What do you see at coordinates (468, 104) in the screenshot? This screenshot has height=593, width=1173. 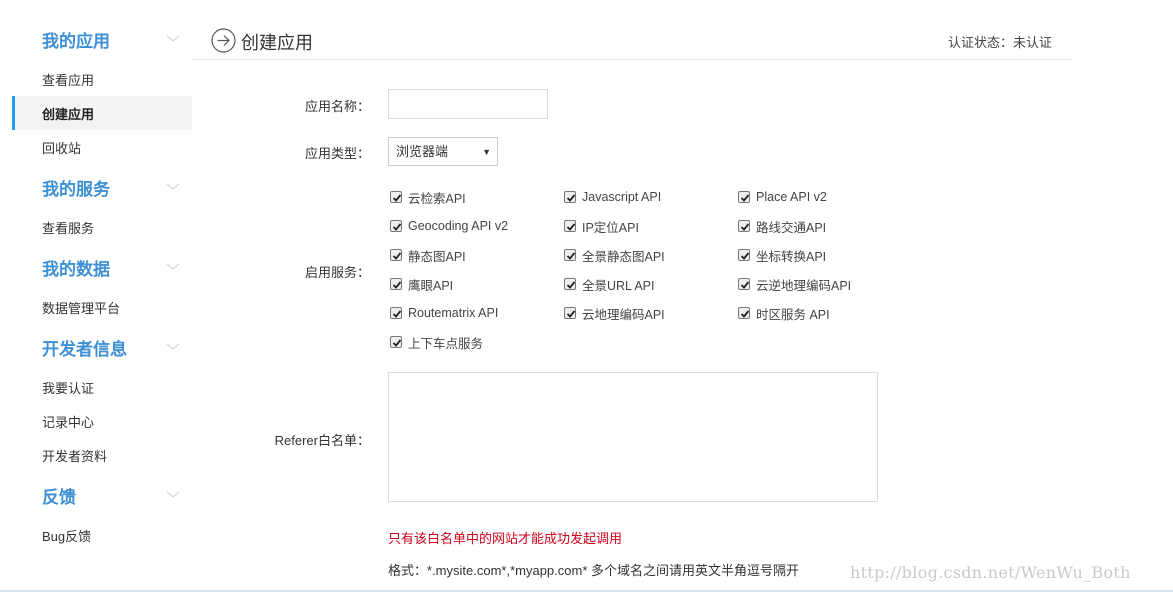 I see `app-name-input` at bounding box center [468, 104].